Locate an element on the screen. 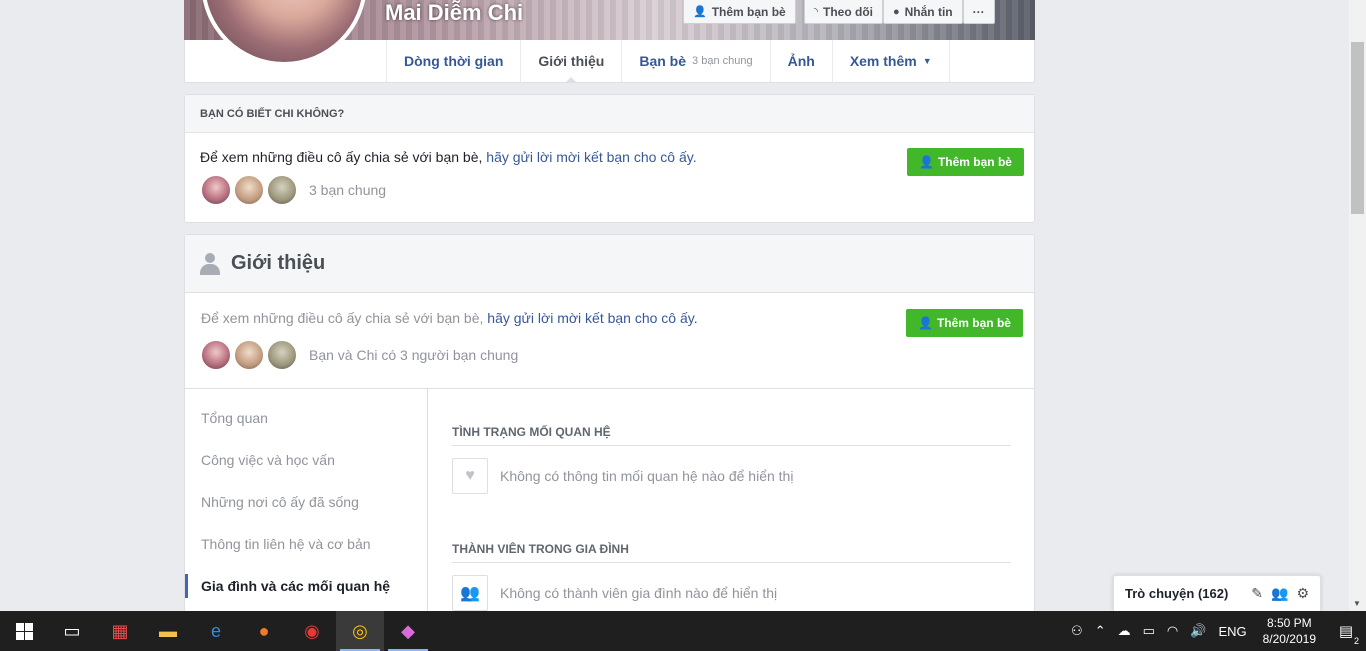 This screenshot has height=651, width=1366. group-icon: 👥 is located at coordinates (1279, 593).